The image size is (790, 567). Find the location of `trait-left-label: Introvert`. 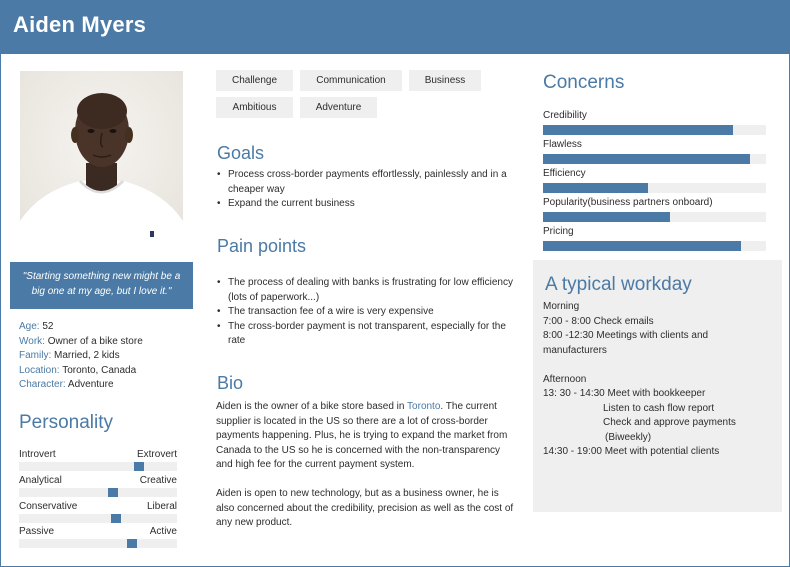

trait-left-label: Introvert is located at coordinates (37, 454).